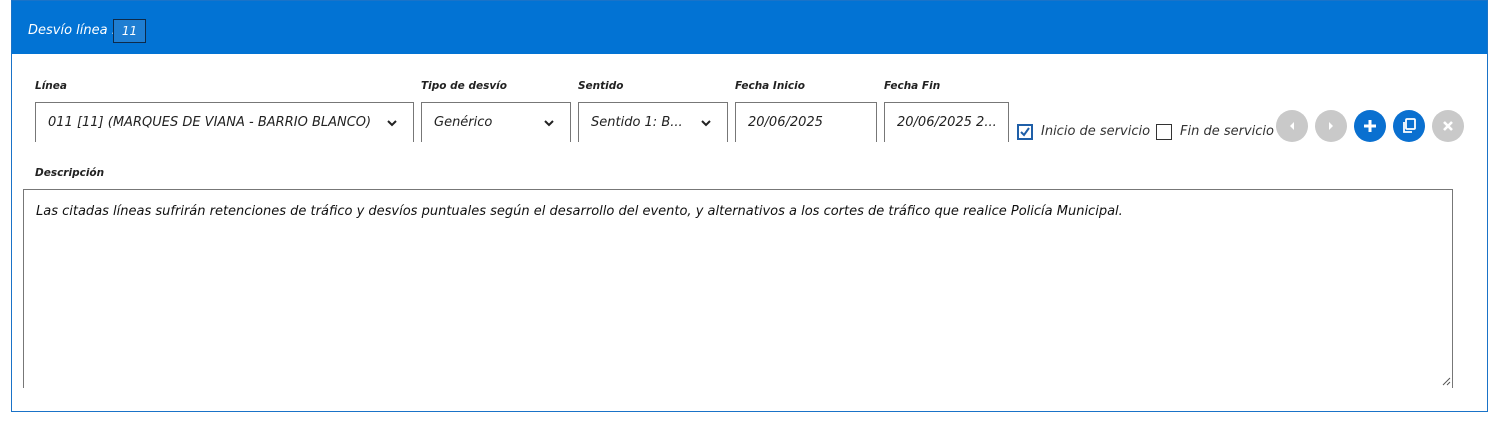 This screenshot has height=432, width=1498. I want to click on fecha-fin-label: Fecha Fin, so click(912, 86).